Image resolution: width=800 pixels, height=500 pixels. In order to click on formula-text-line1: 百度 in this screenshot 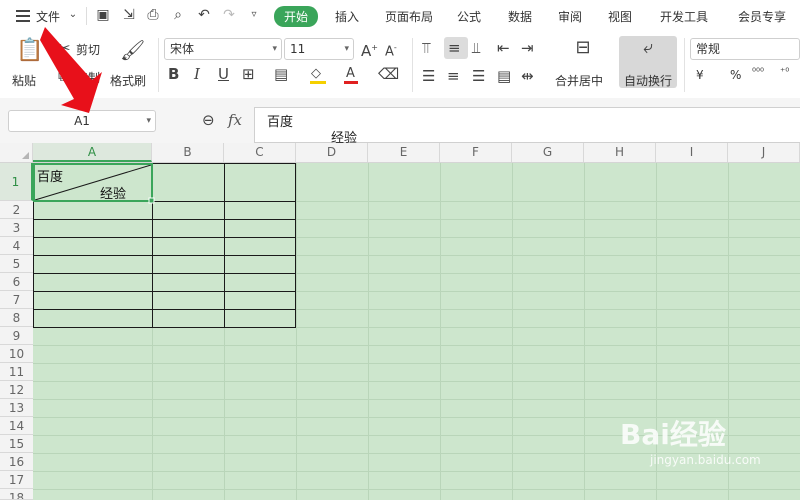, I will do `click(280, 122)`.